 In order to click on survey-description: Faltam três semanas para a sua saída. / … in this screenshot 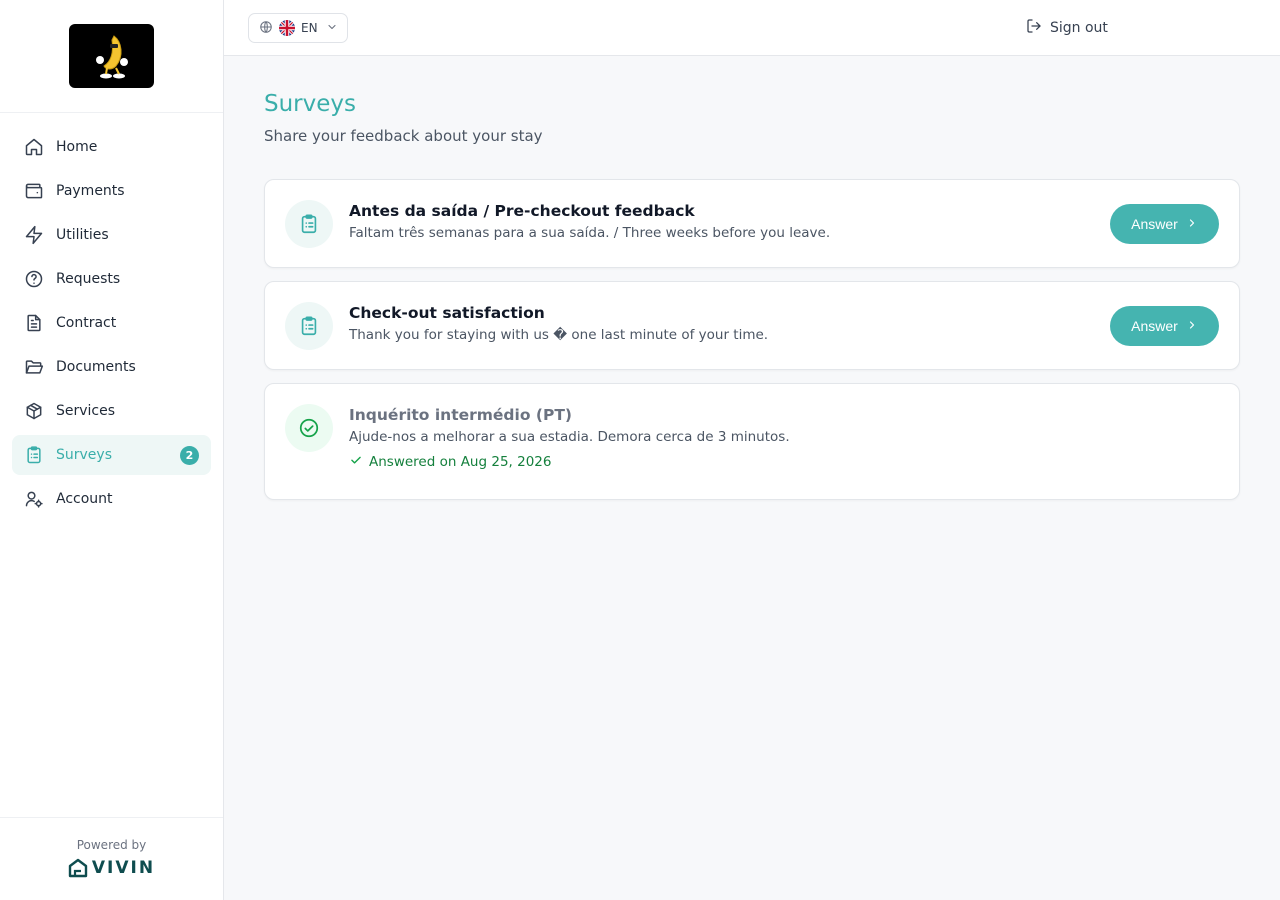, I will do `click(590, 233)`.